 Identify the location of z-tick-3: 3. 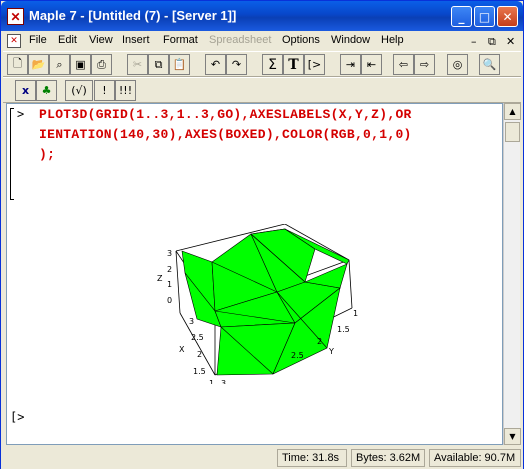
(169, 253).